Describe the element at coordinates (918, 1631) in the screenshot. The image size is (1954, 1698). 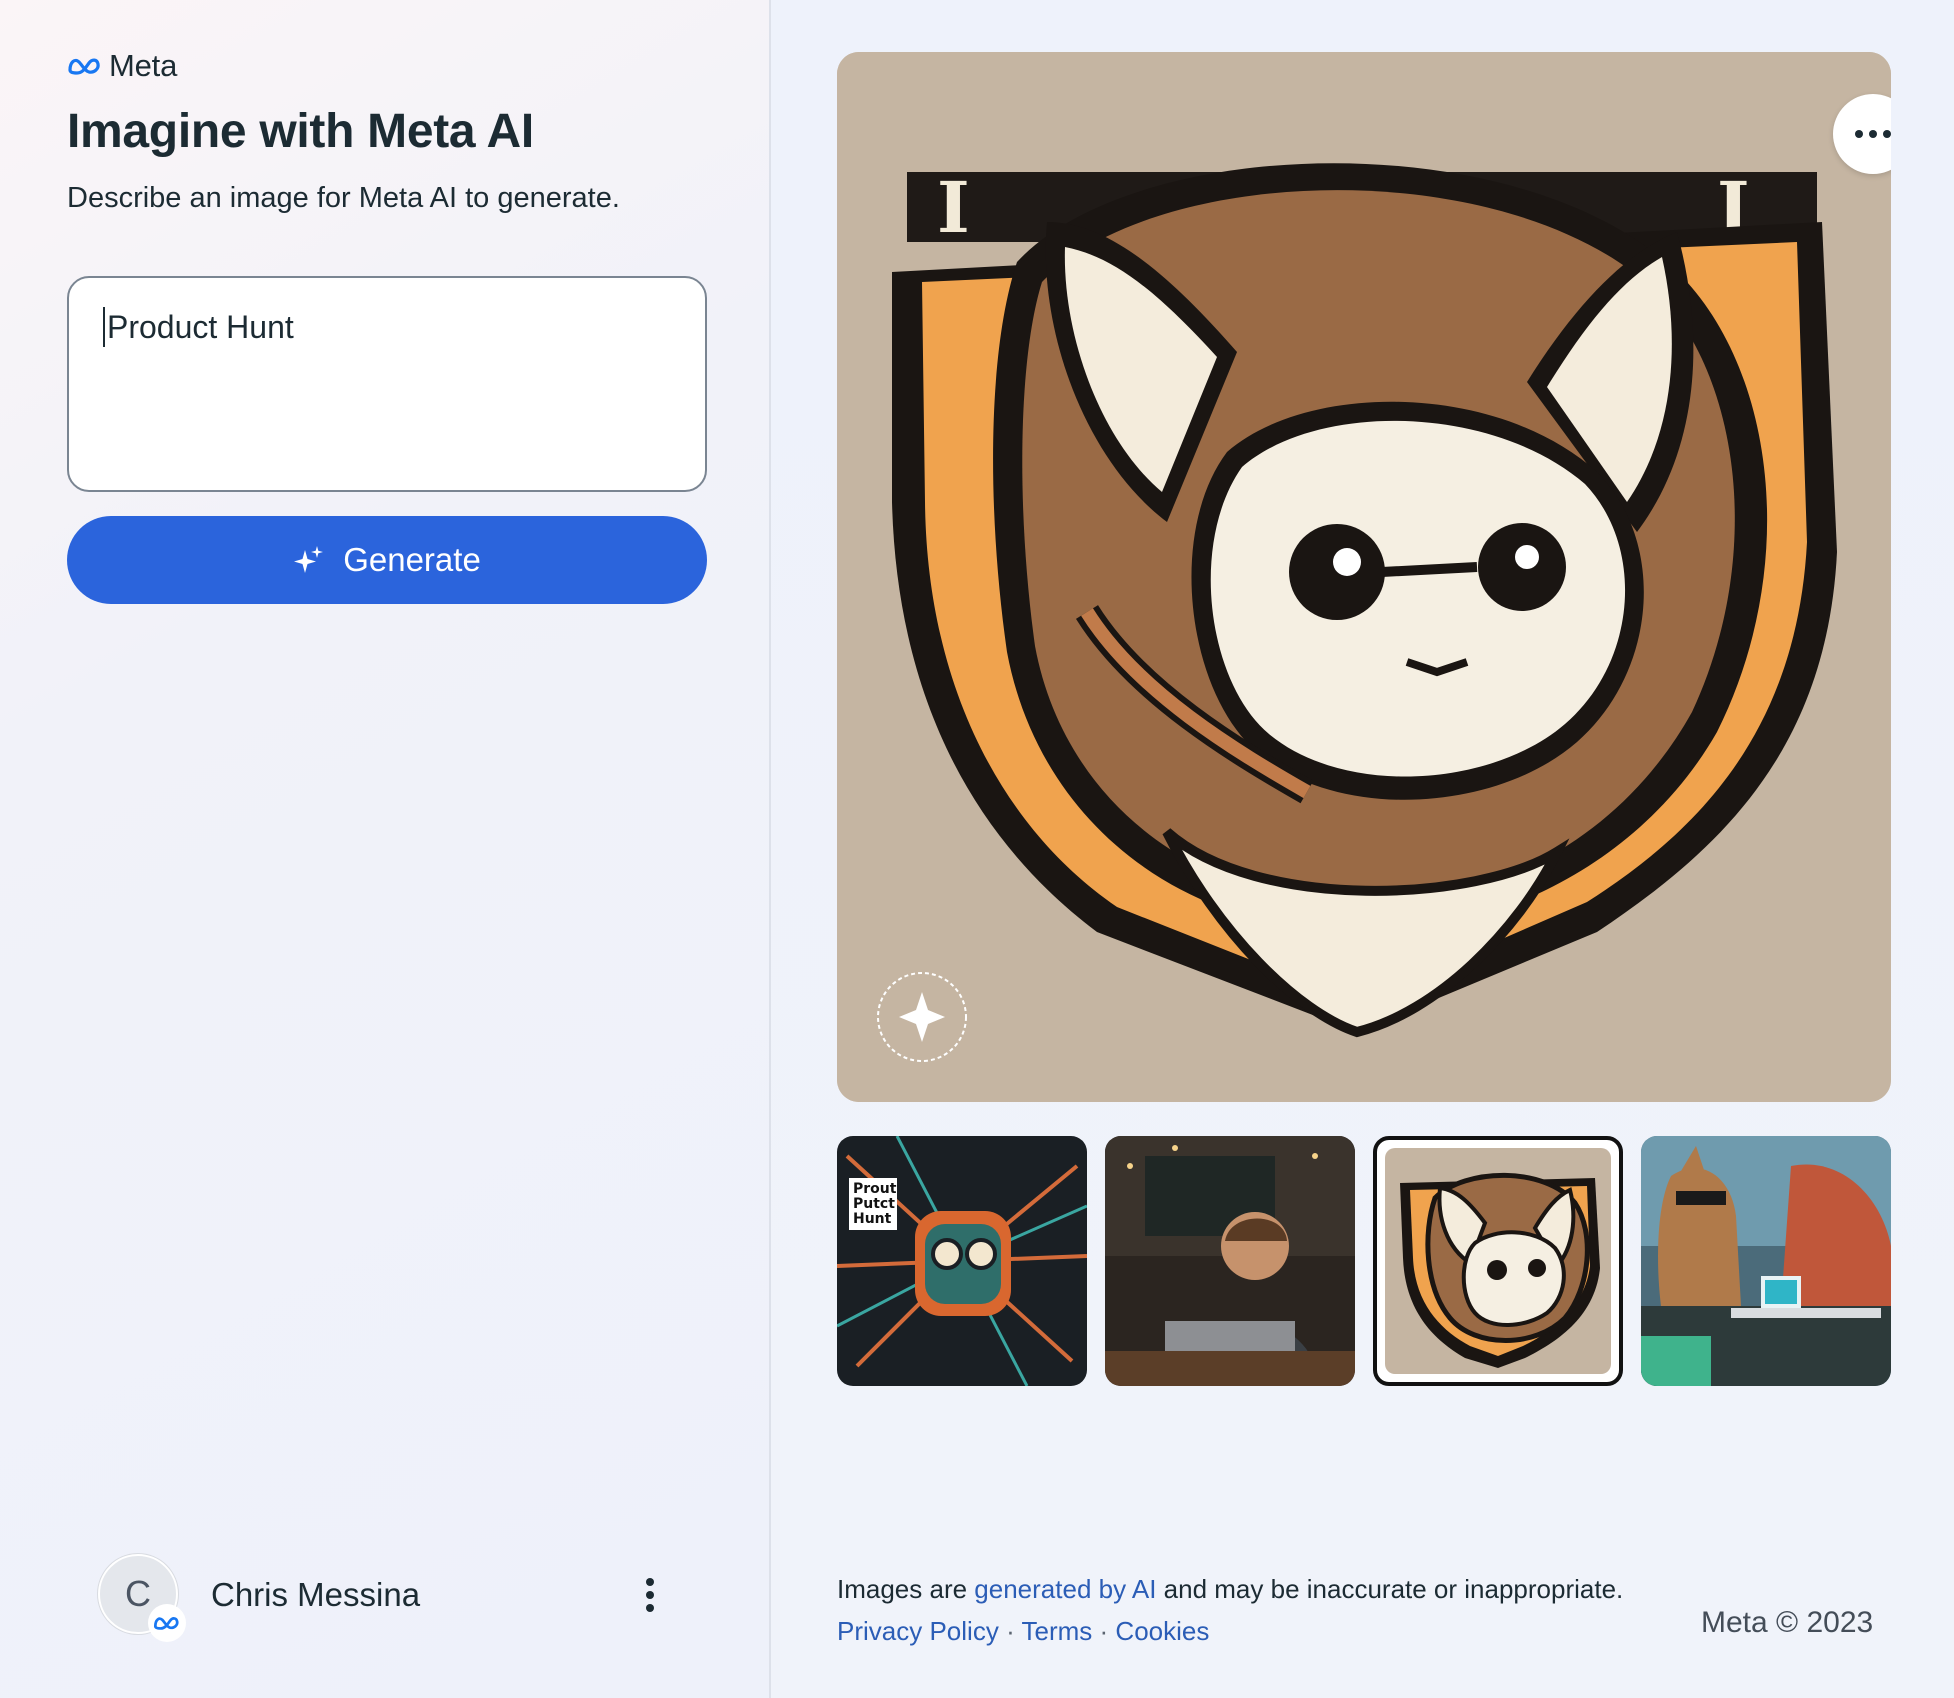
I see `privacy-policy-link: Privacy Policy` at that location.